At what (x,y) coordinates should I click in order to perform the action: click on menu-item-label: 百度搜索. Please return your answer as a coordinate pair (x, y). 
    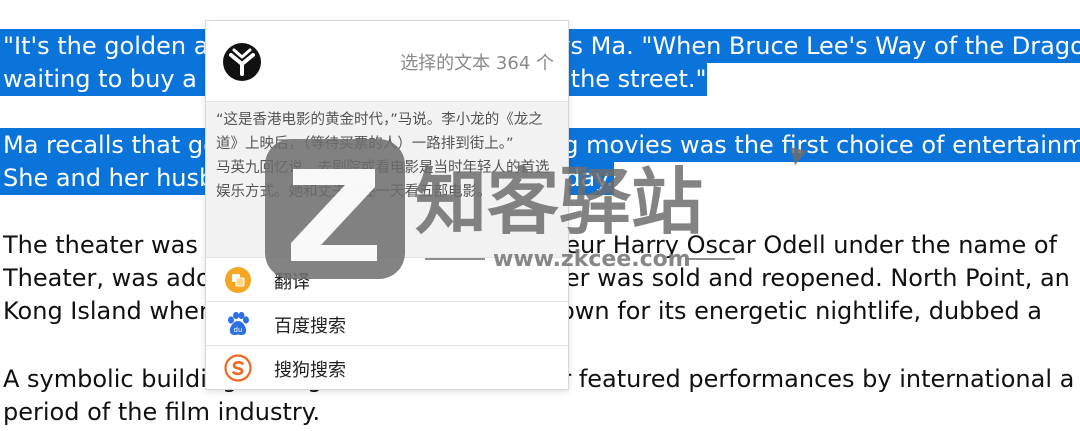
    Looking at the image, I should click on (310, 326).